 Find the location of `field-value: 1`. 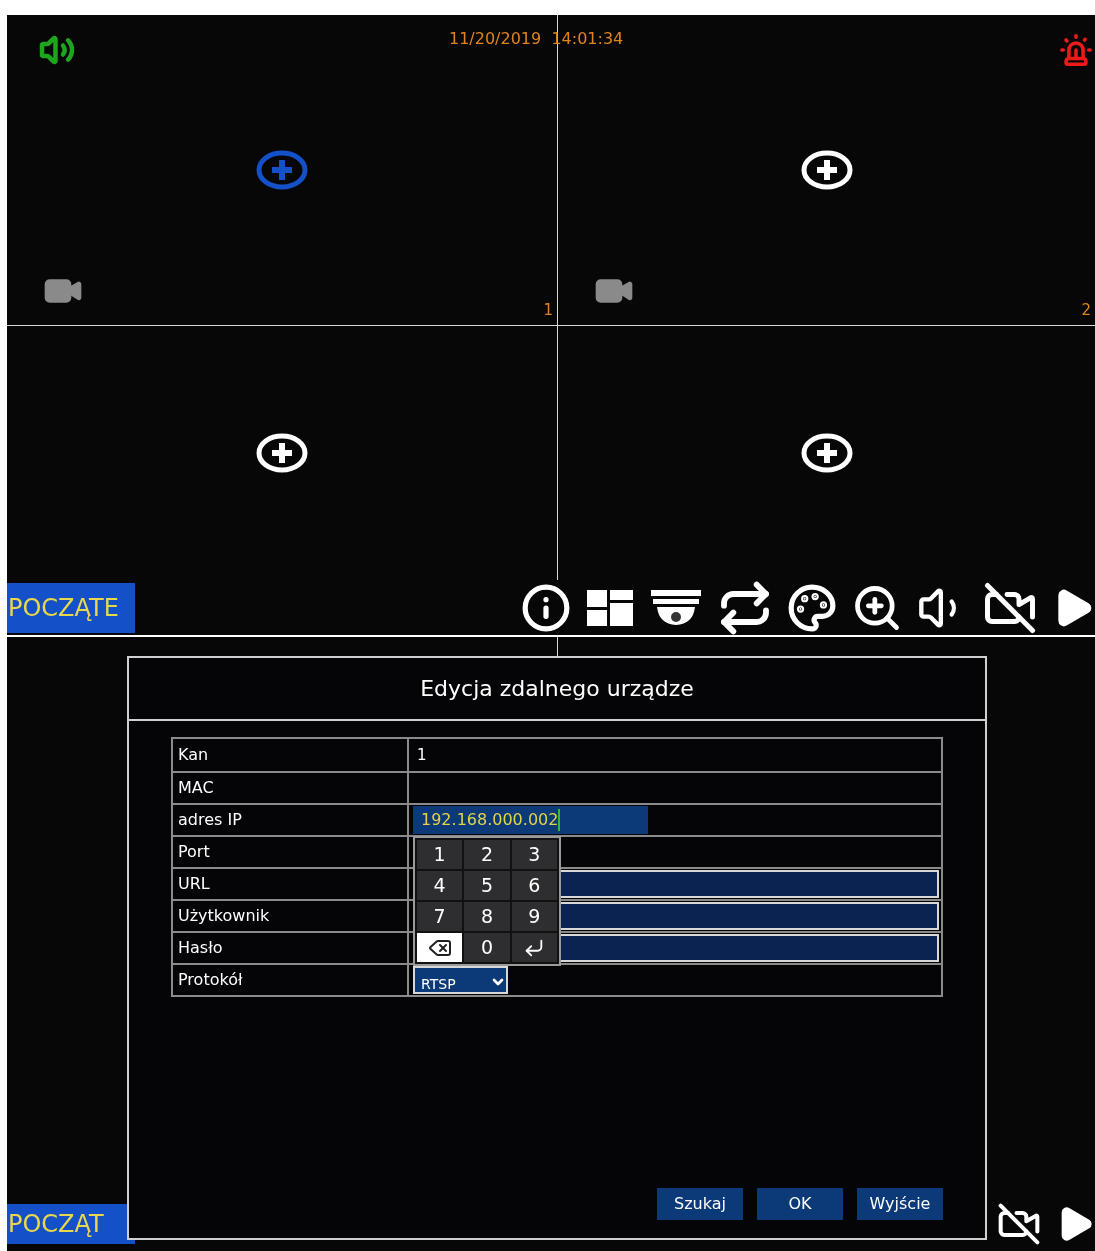

field-value: 1 is located at coordinates (421, 755).